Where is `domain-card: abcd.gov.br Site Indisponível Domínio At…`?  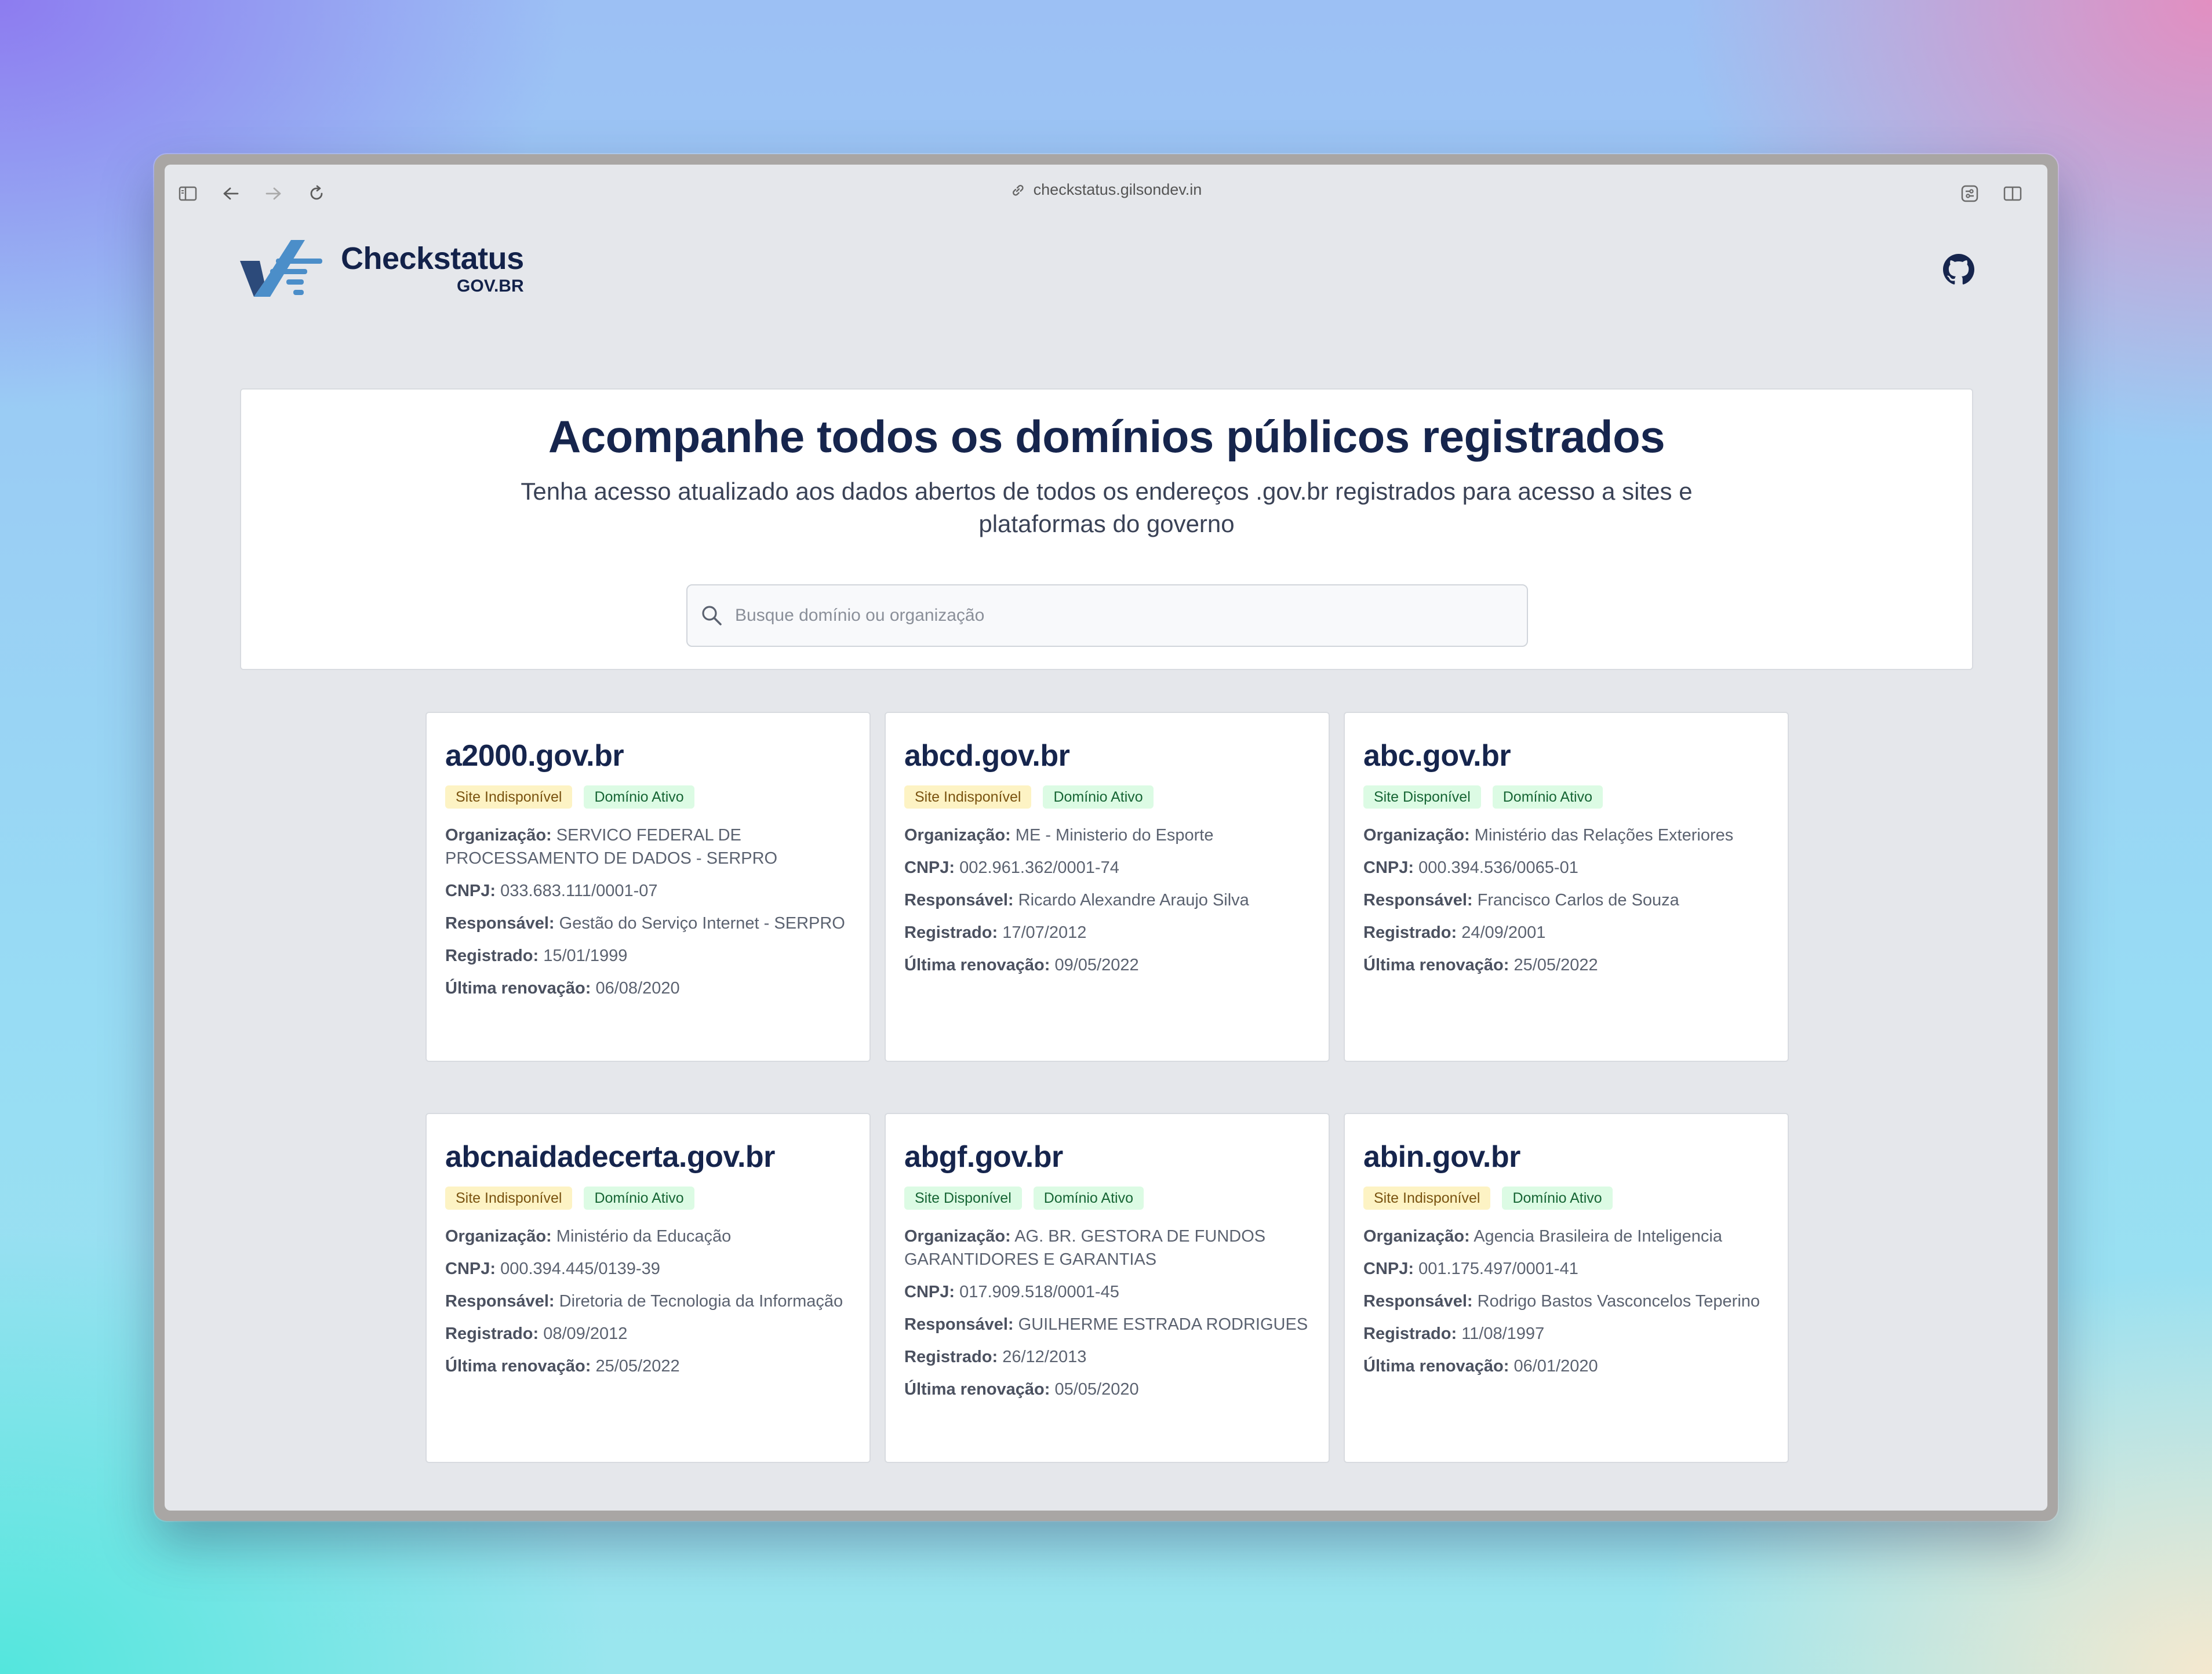 domain-card: abcd.gov.br Site Indisponível Domínio At… is located at coordinates (1107, 887).